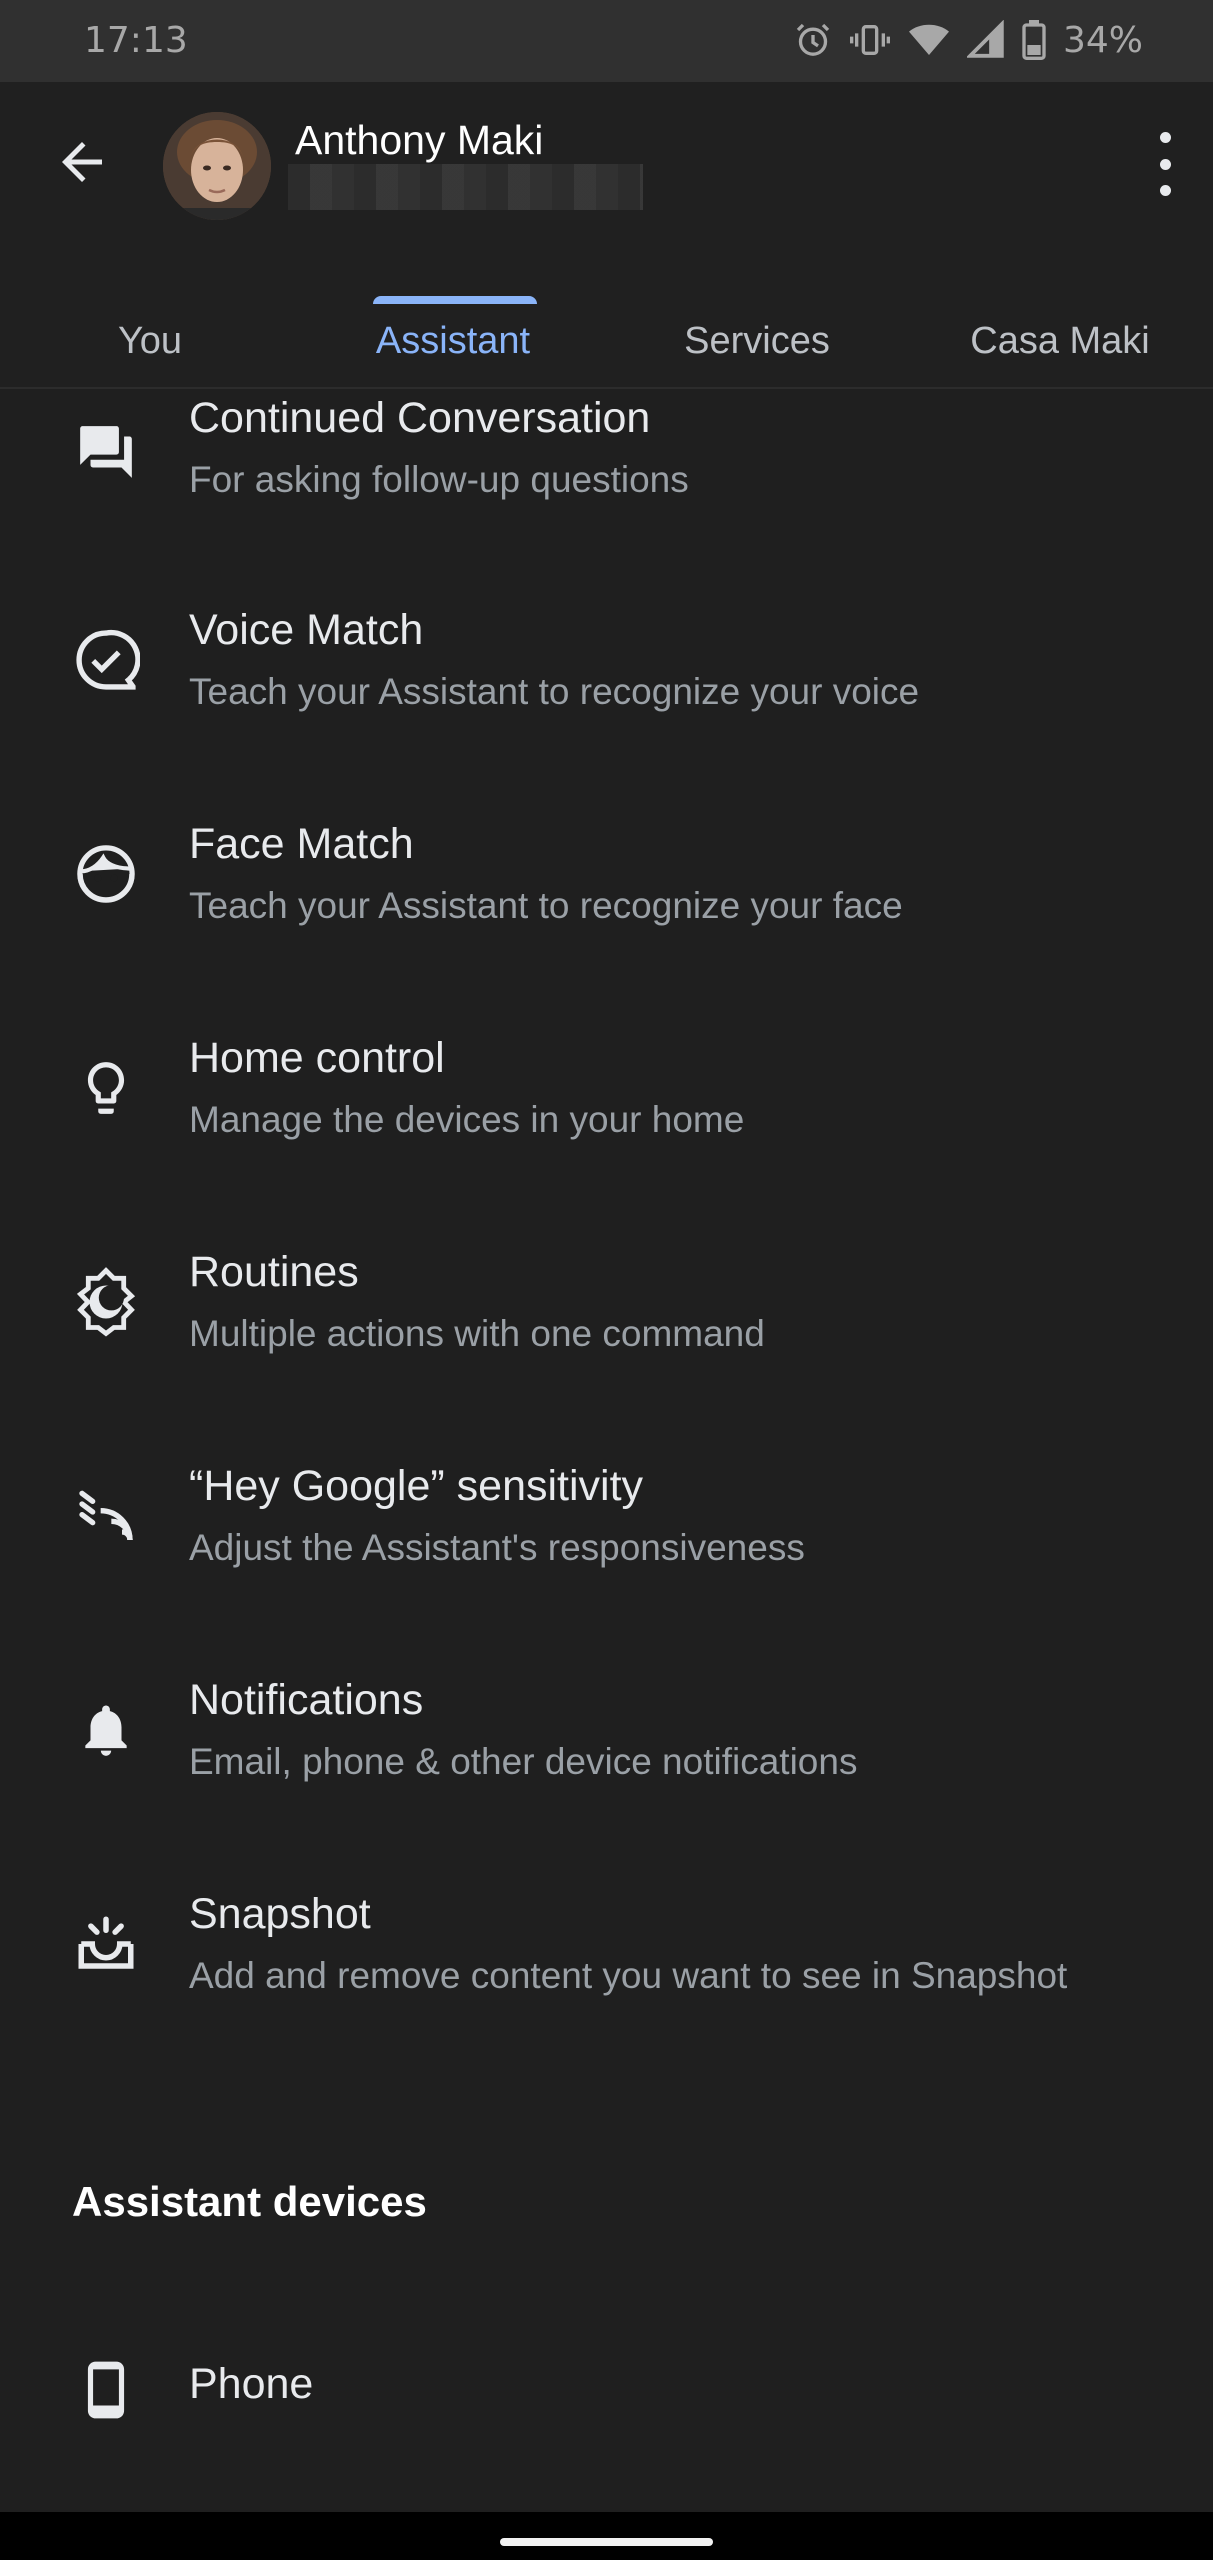  Describe the element at coordinates (606, 41) in the screenshot. I see `status-bar: 17:13 34%` at that location.